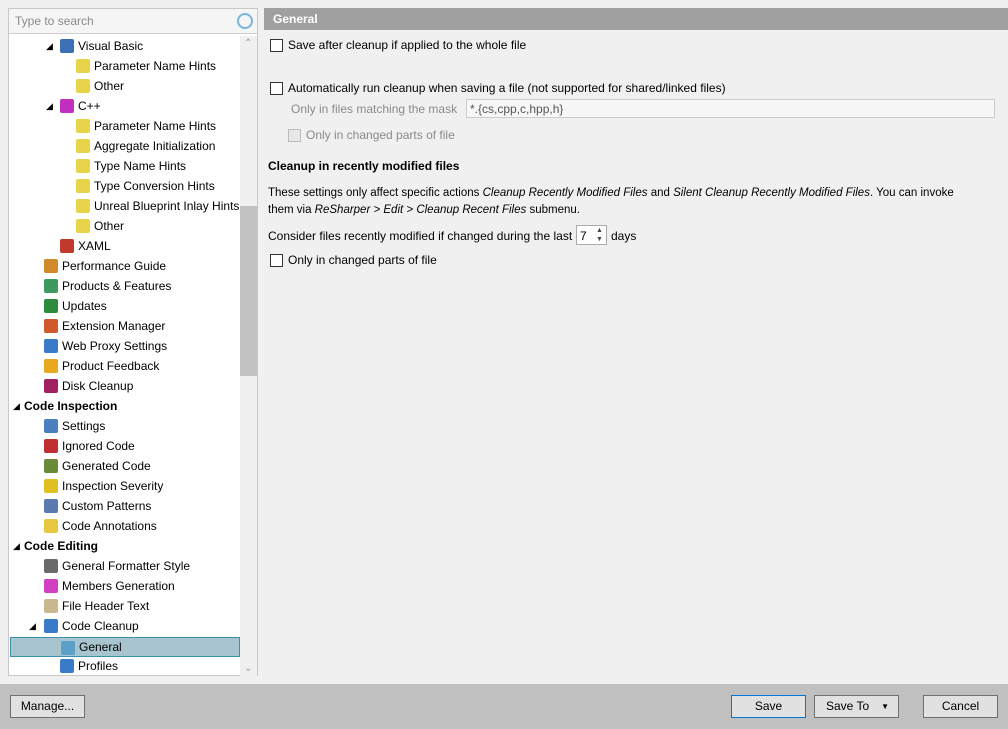  What do you see at coordinates (98, 446) in the screenshot?
I see `tree-item-label: Ignored Code` at bounding box center [98, 446].